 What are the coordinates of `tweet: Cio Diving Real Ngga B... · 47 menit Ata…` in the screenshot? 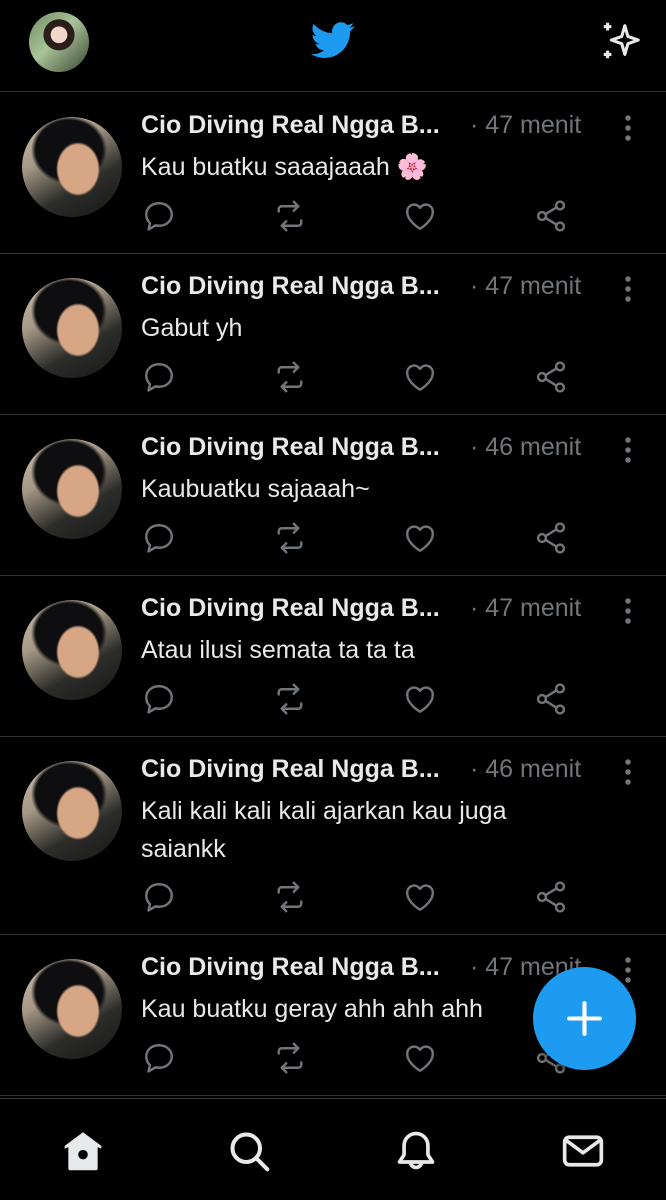 It's located at (333, 656).